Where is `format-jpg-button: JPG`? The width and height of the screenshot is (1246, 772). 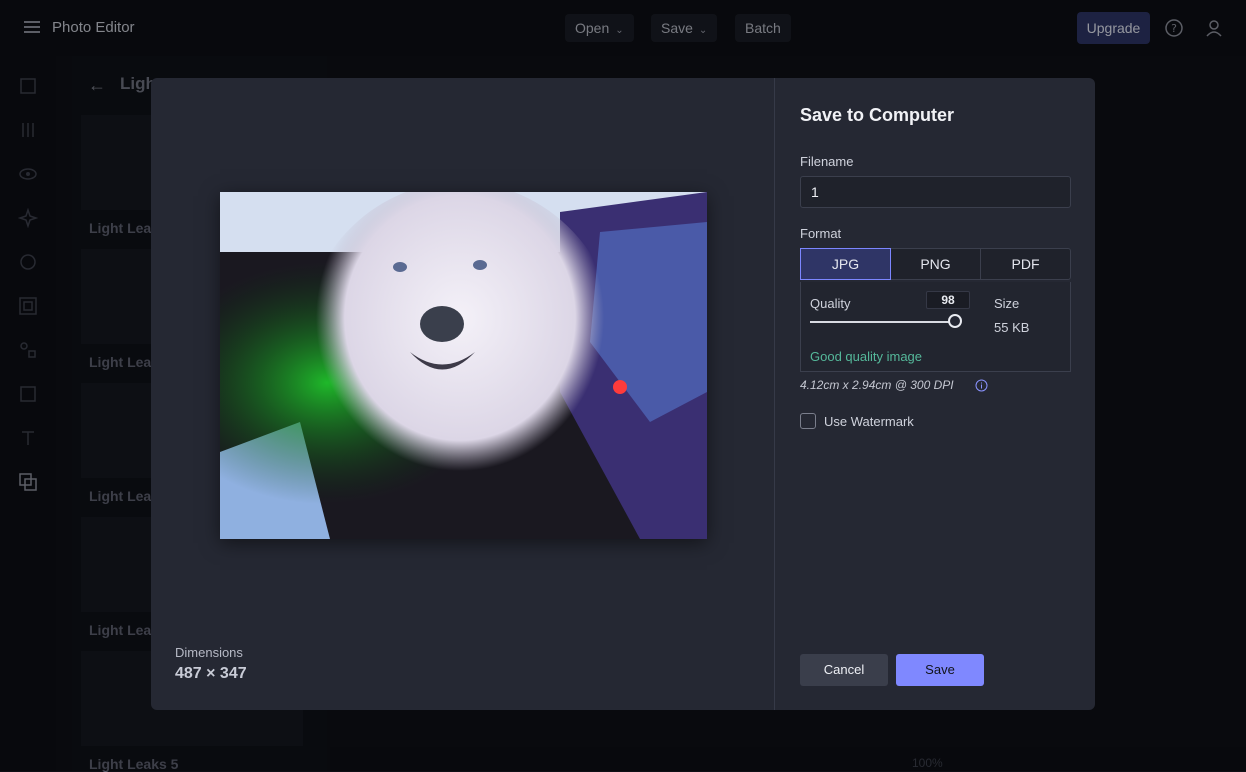 format-jpg-button: JPG is located at coordinates (845, 264).